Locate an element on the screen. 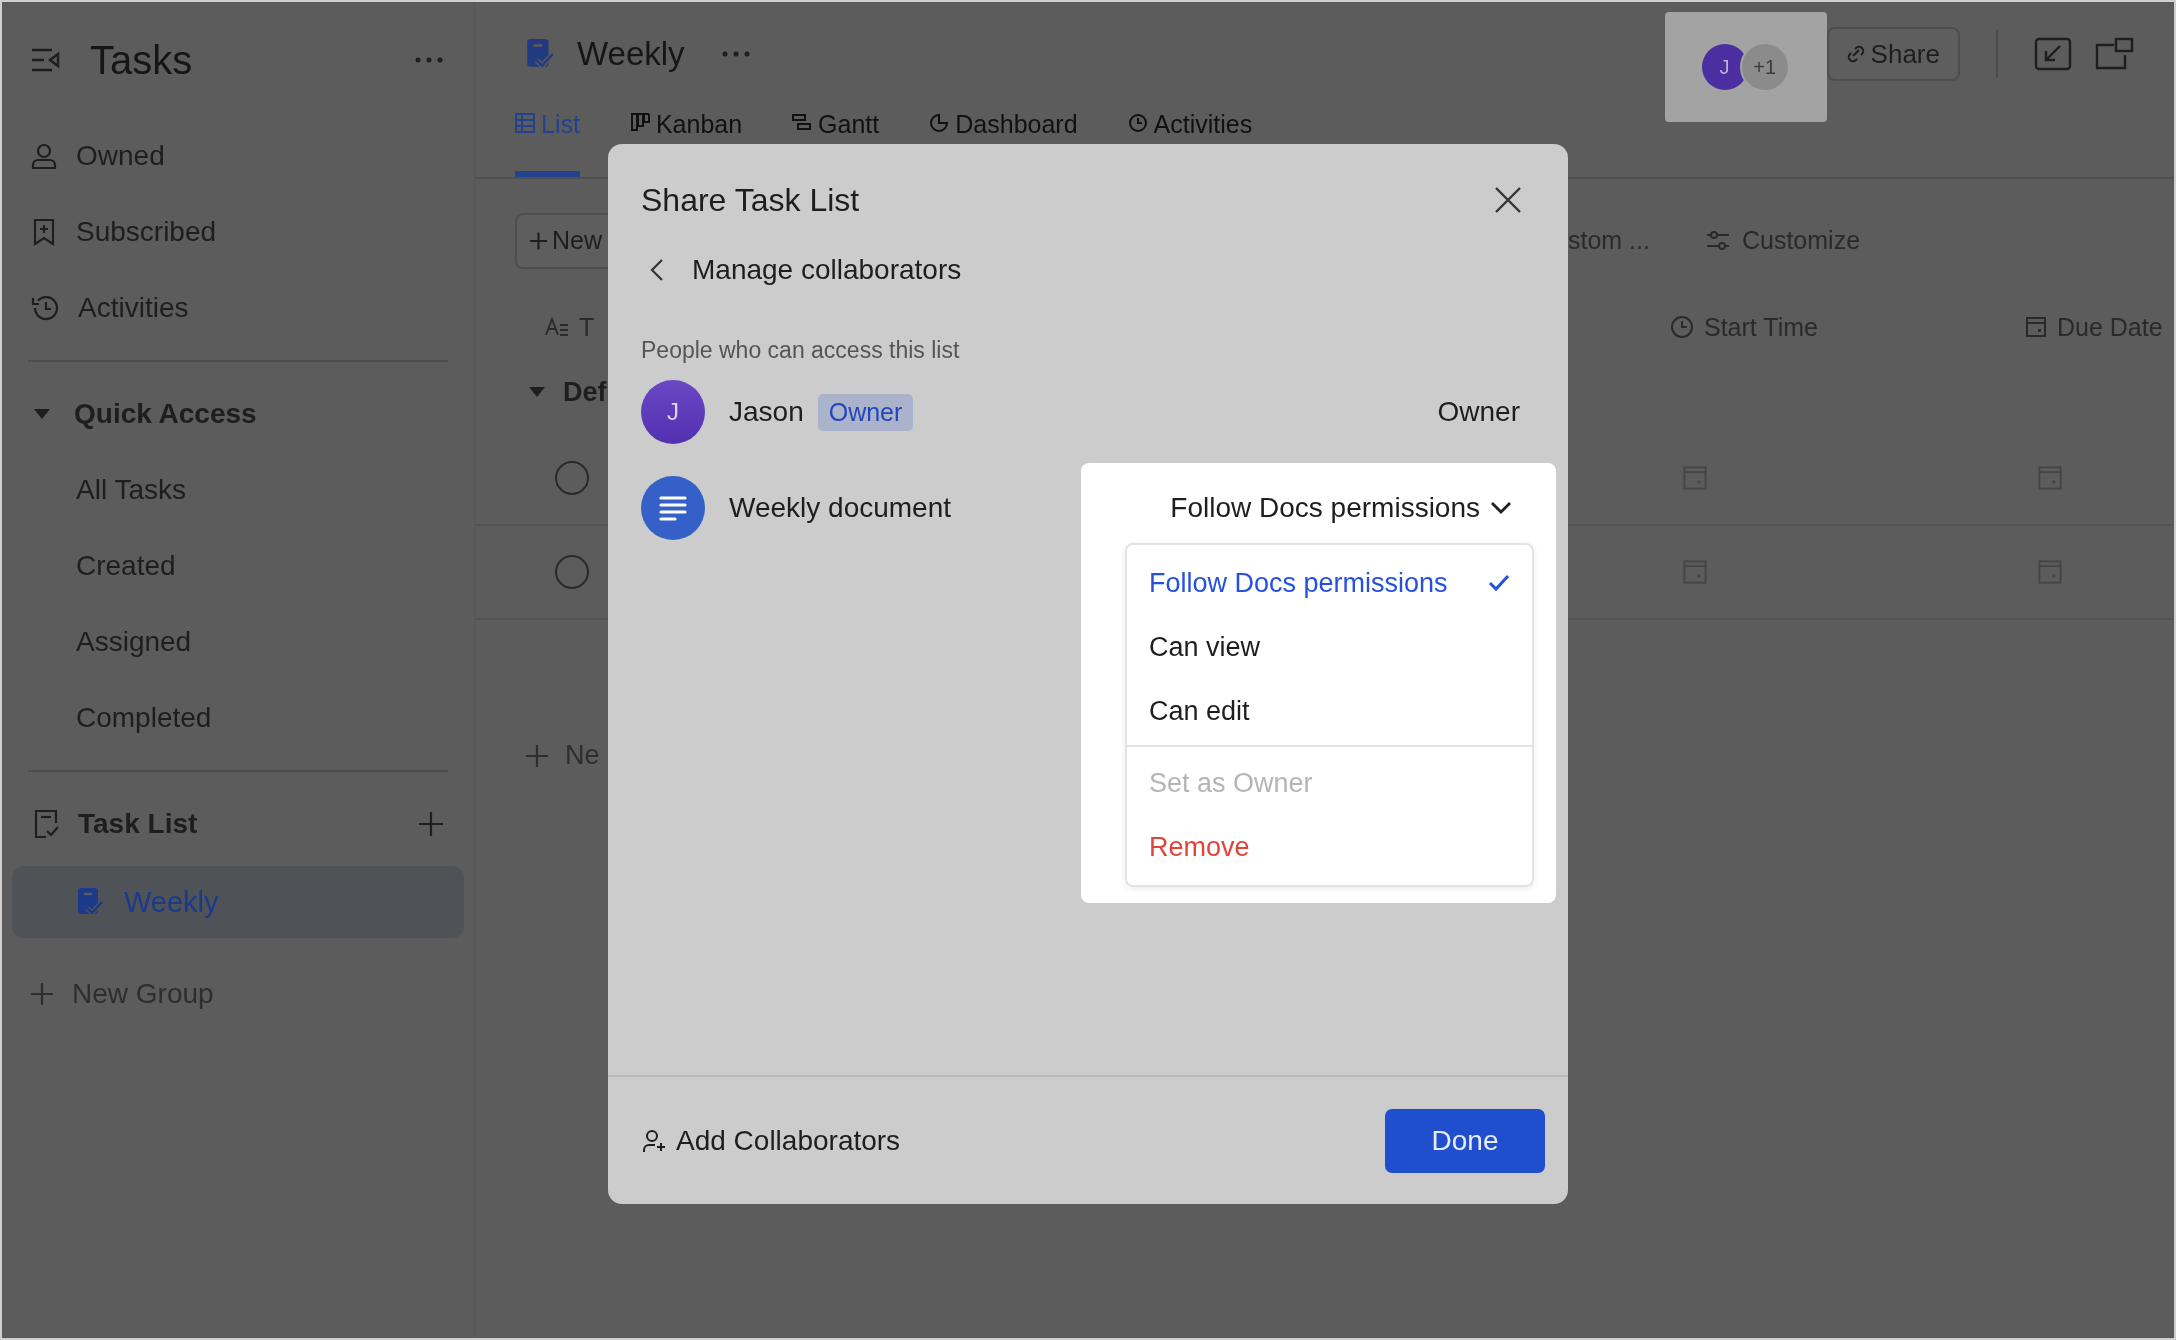 This screenshot has height=1340, width=2176. view-tab: Gantt is located at coordinates (836, 141).